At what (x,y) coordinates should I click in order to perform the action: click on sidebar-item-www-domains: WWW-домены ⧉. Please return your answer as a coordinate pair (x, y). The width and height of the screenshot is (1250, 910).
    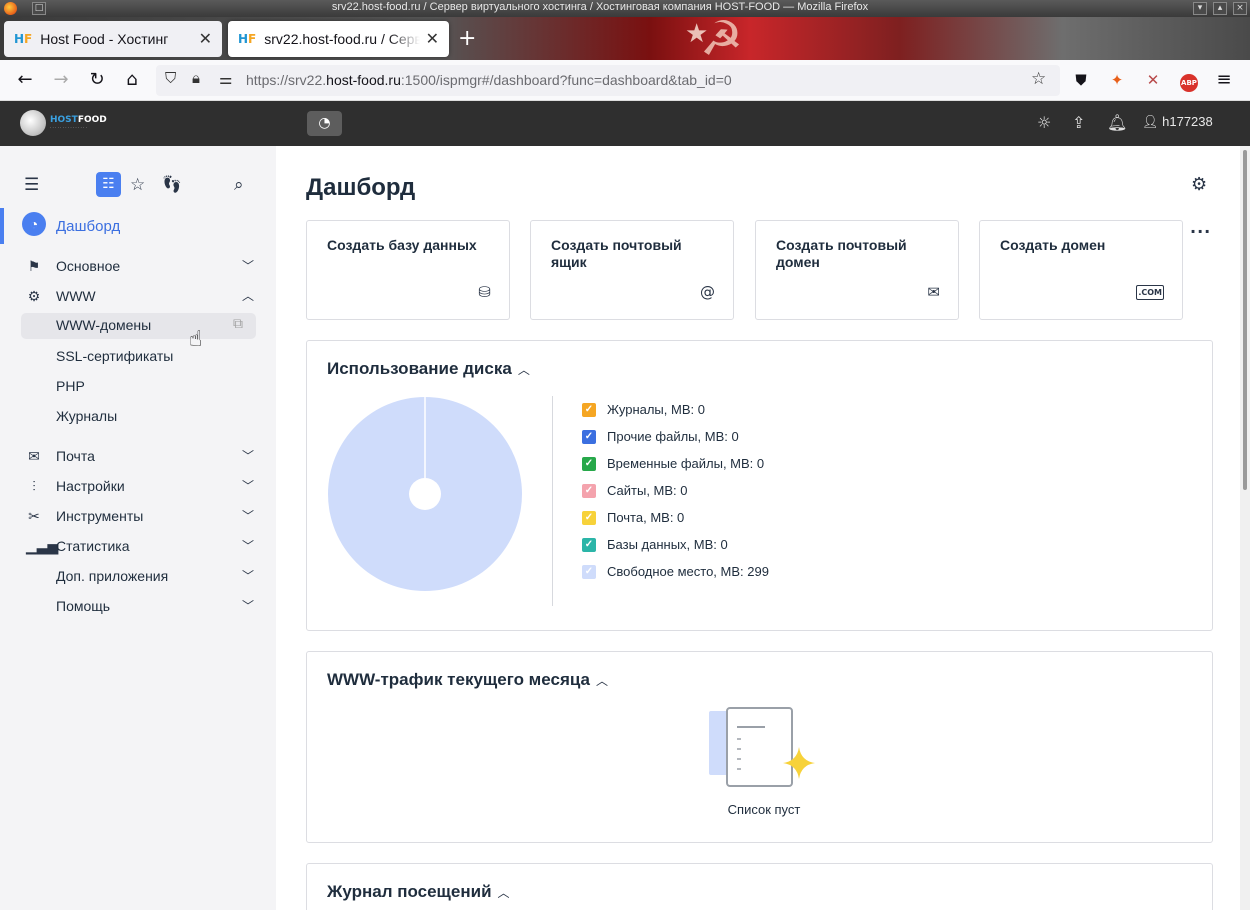
    Looking at the image, I should click on (138, 326).